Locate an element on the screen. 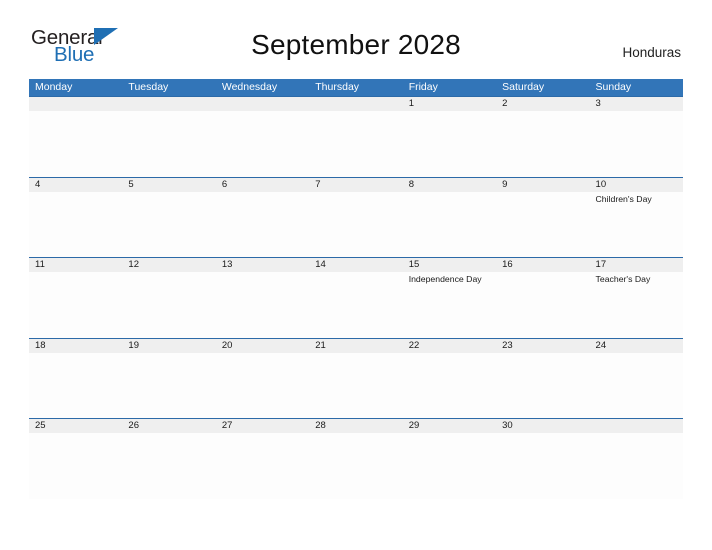 This screenshot has width=712, height=550. day-number: 15 is located at coordinates (449, 265).